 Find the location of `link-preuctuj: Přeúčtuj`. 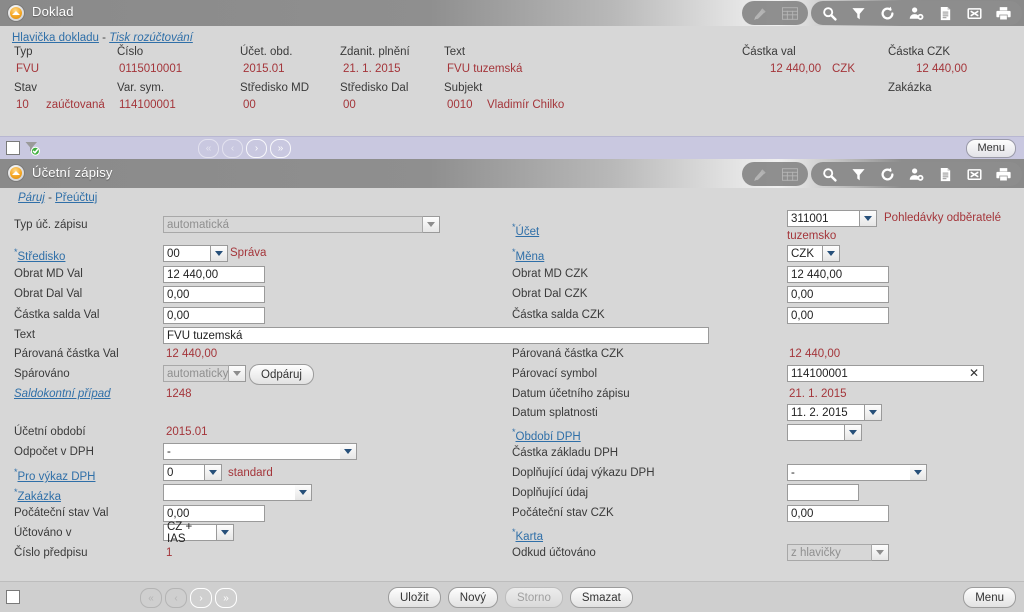

link-preuctuj: Přeúčtuj is located at coordinates (76, 198).